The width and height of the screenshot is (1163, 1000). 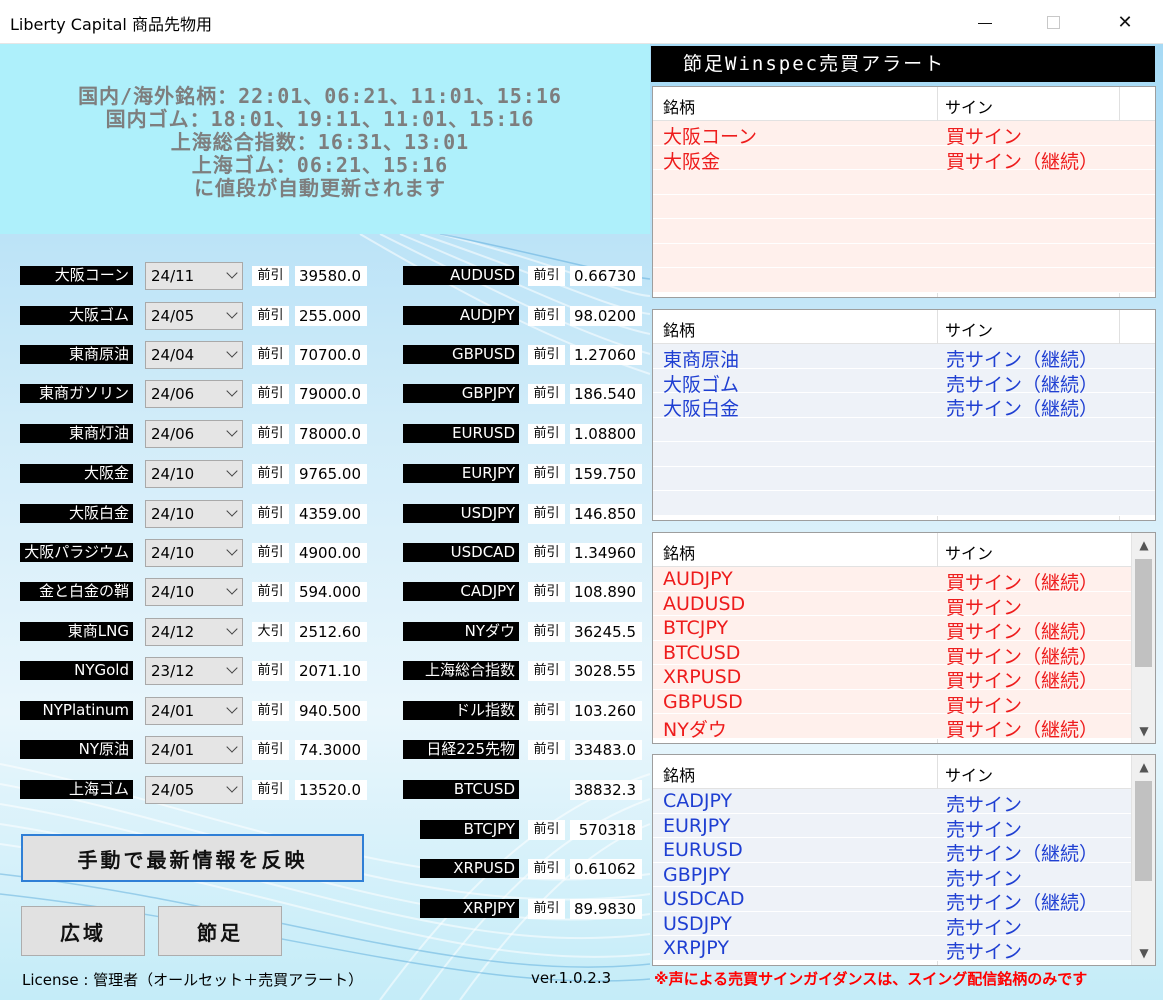 What do you see at coordinates (76, 513) in the screenshot?
I see `commodity-name: 大阪白金` at bounding box center [76, 513].